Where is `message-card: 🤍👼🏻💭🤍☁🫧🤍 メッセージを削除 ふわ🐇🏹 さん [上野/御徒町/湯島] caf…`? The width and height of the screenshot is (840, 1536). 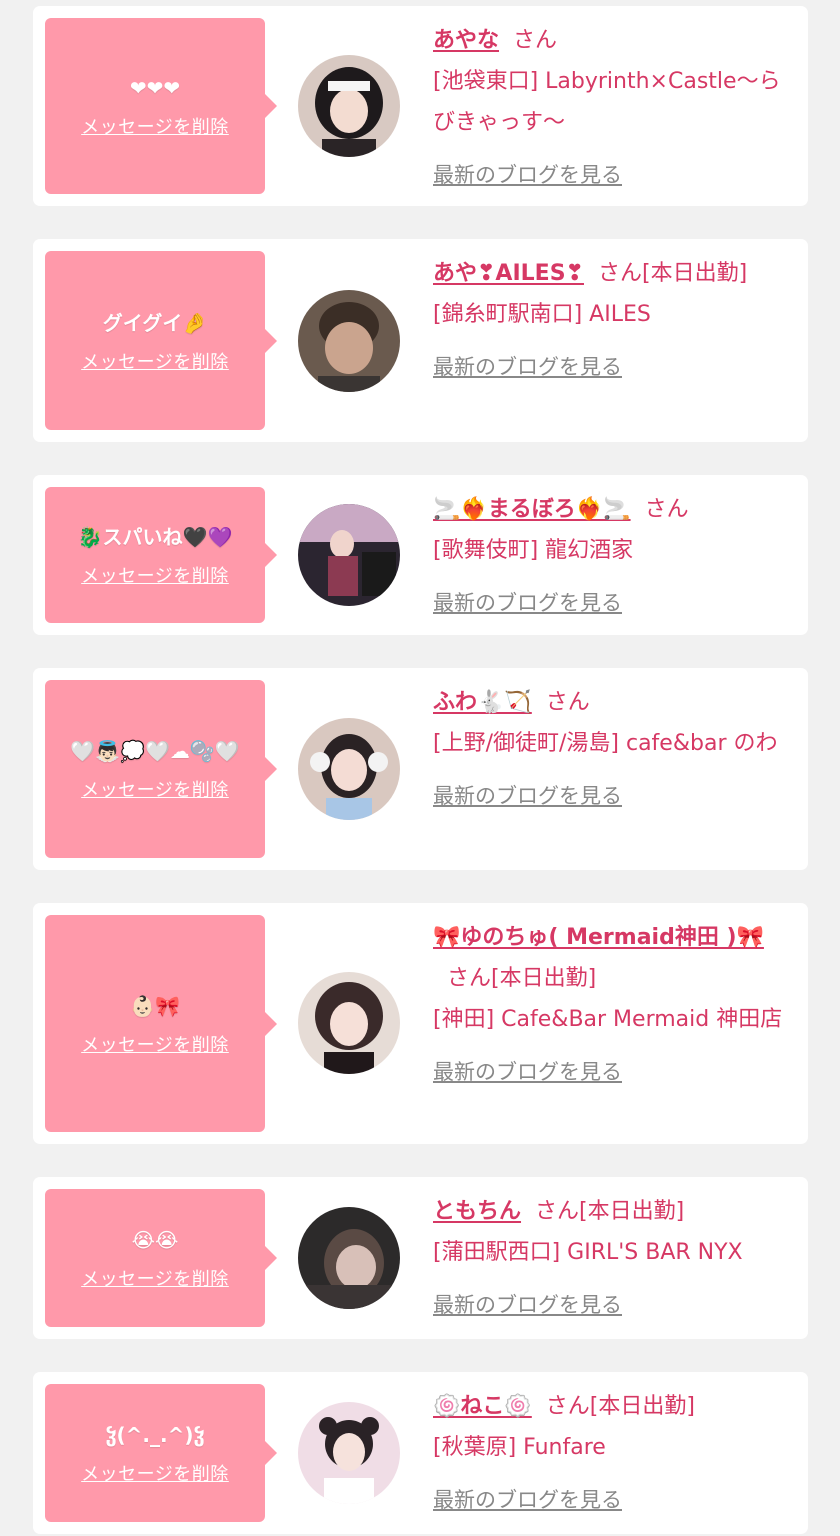 message-card: 🤍👼🏻💭🤍☁🫧🤍 メッセージを削除 ふわ🐇🏹 さん [上野/御徒町/湯島] caf… is located at coordinates (420, 769).